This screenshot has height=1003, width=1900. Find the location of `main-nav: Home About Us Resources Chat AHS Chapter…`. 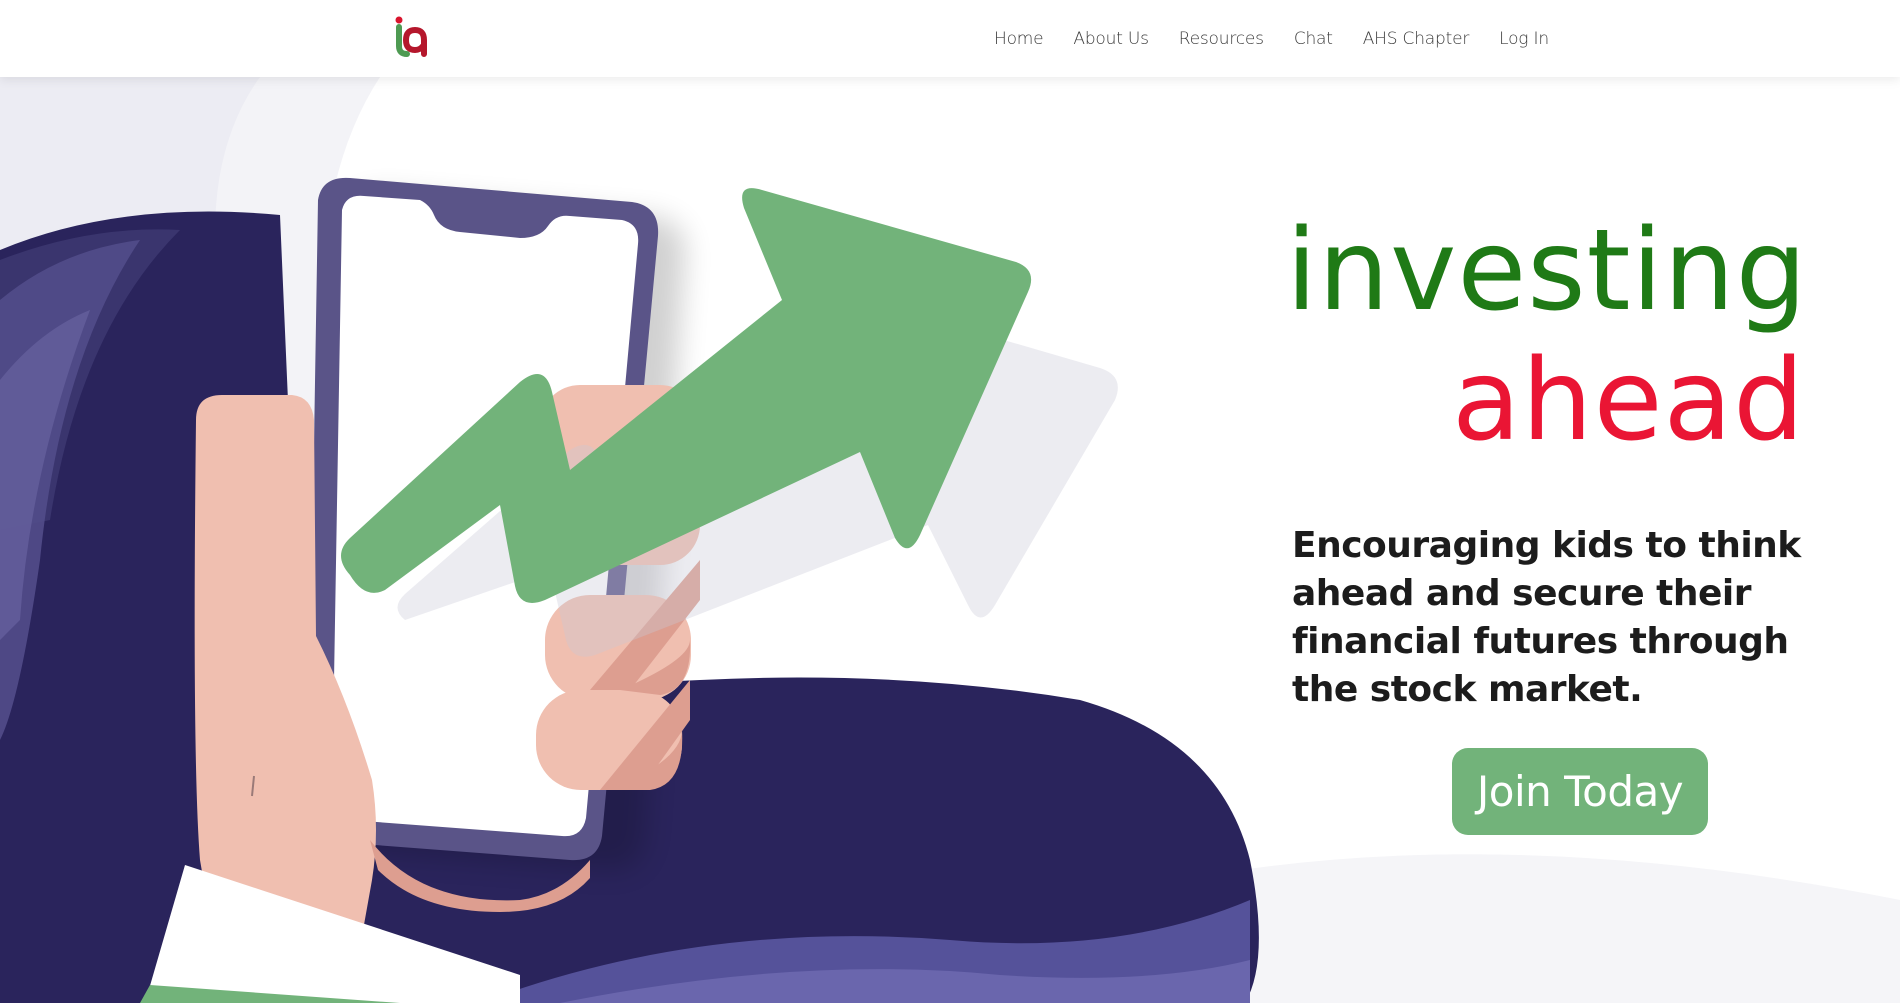

main-nav: Home About Us Resources Chat AHS Chapter… is located at coordinates (1271, 38).